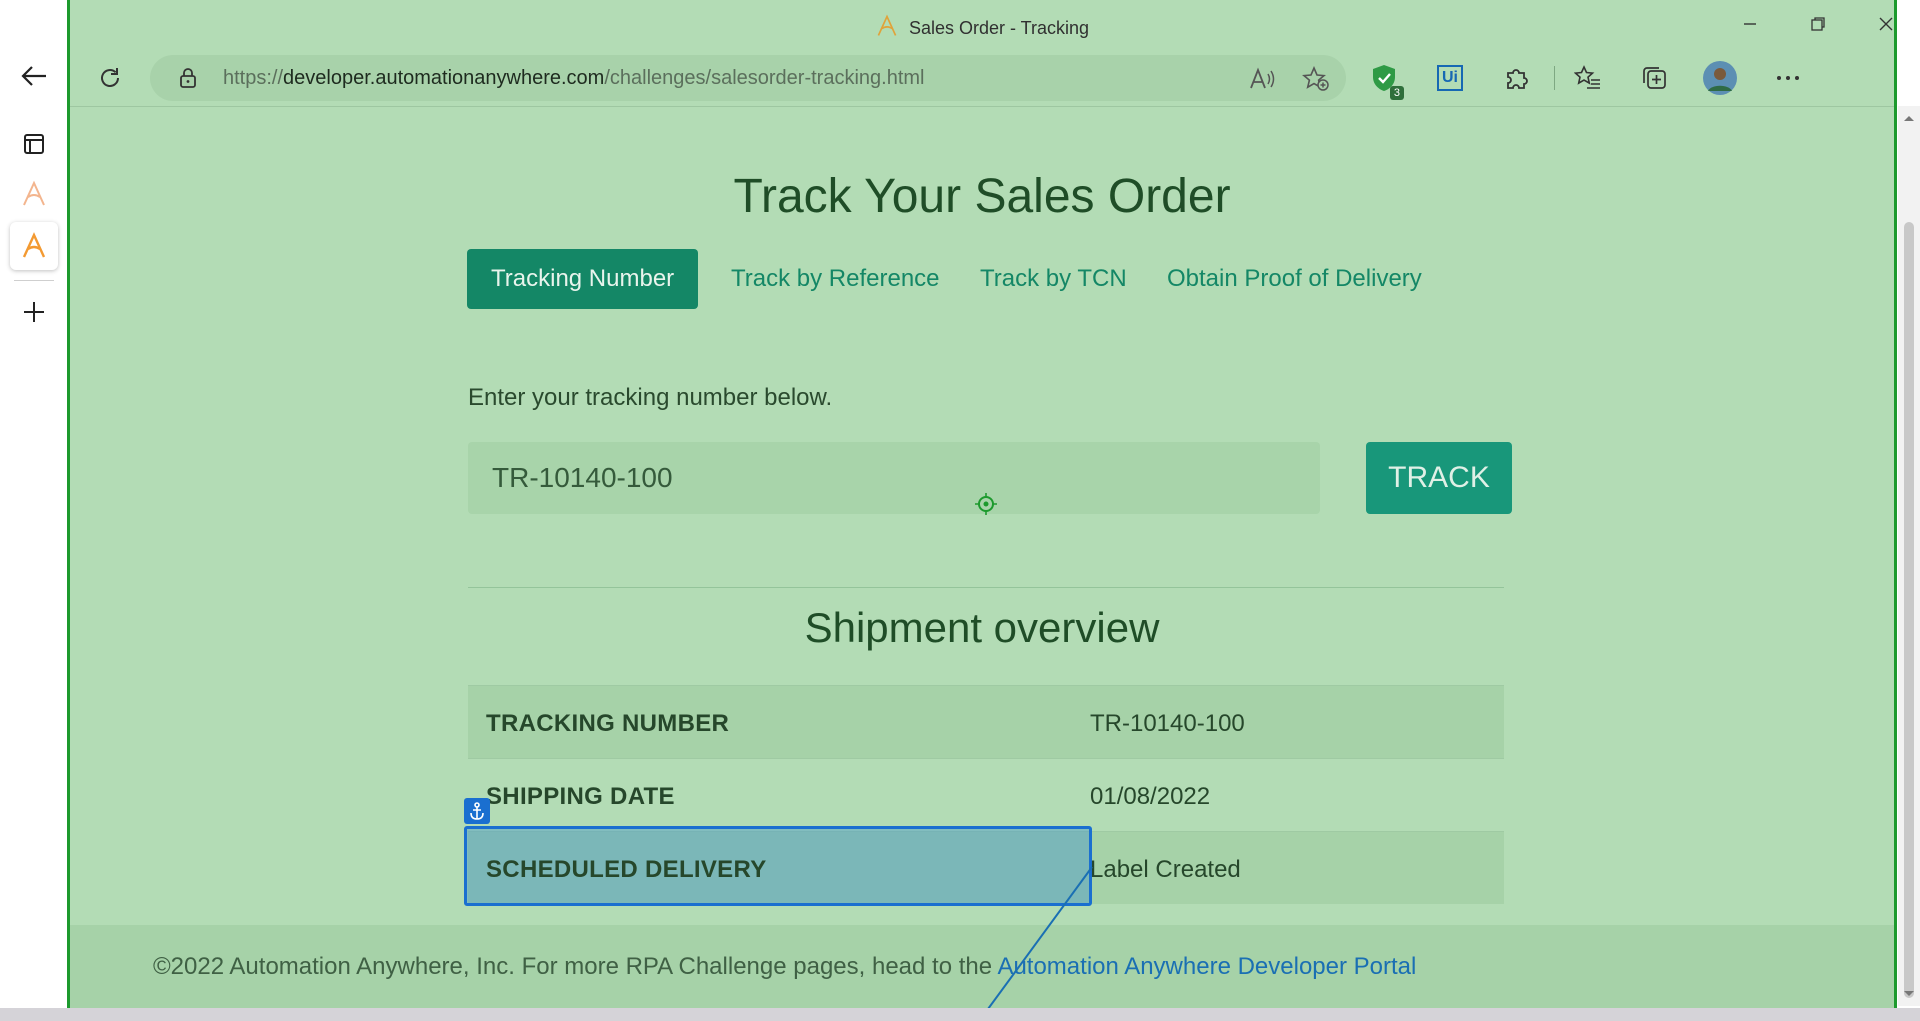  I want to click on tab-actions-icon, so click(34, 144).